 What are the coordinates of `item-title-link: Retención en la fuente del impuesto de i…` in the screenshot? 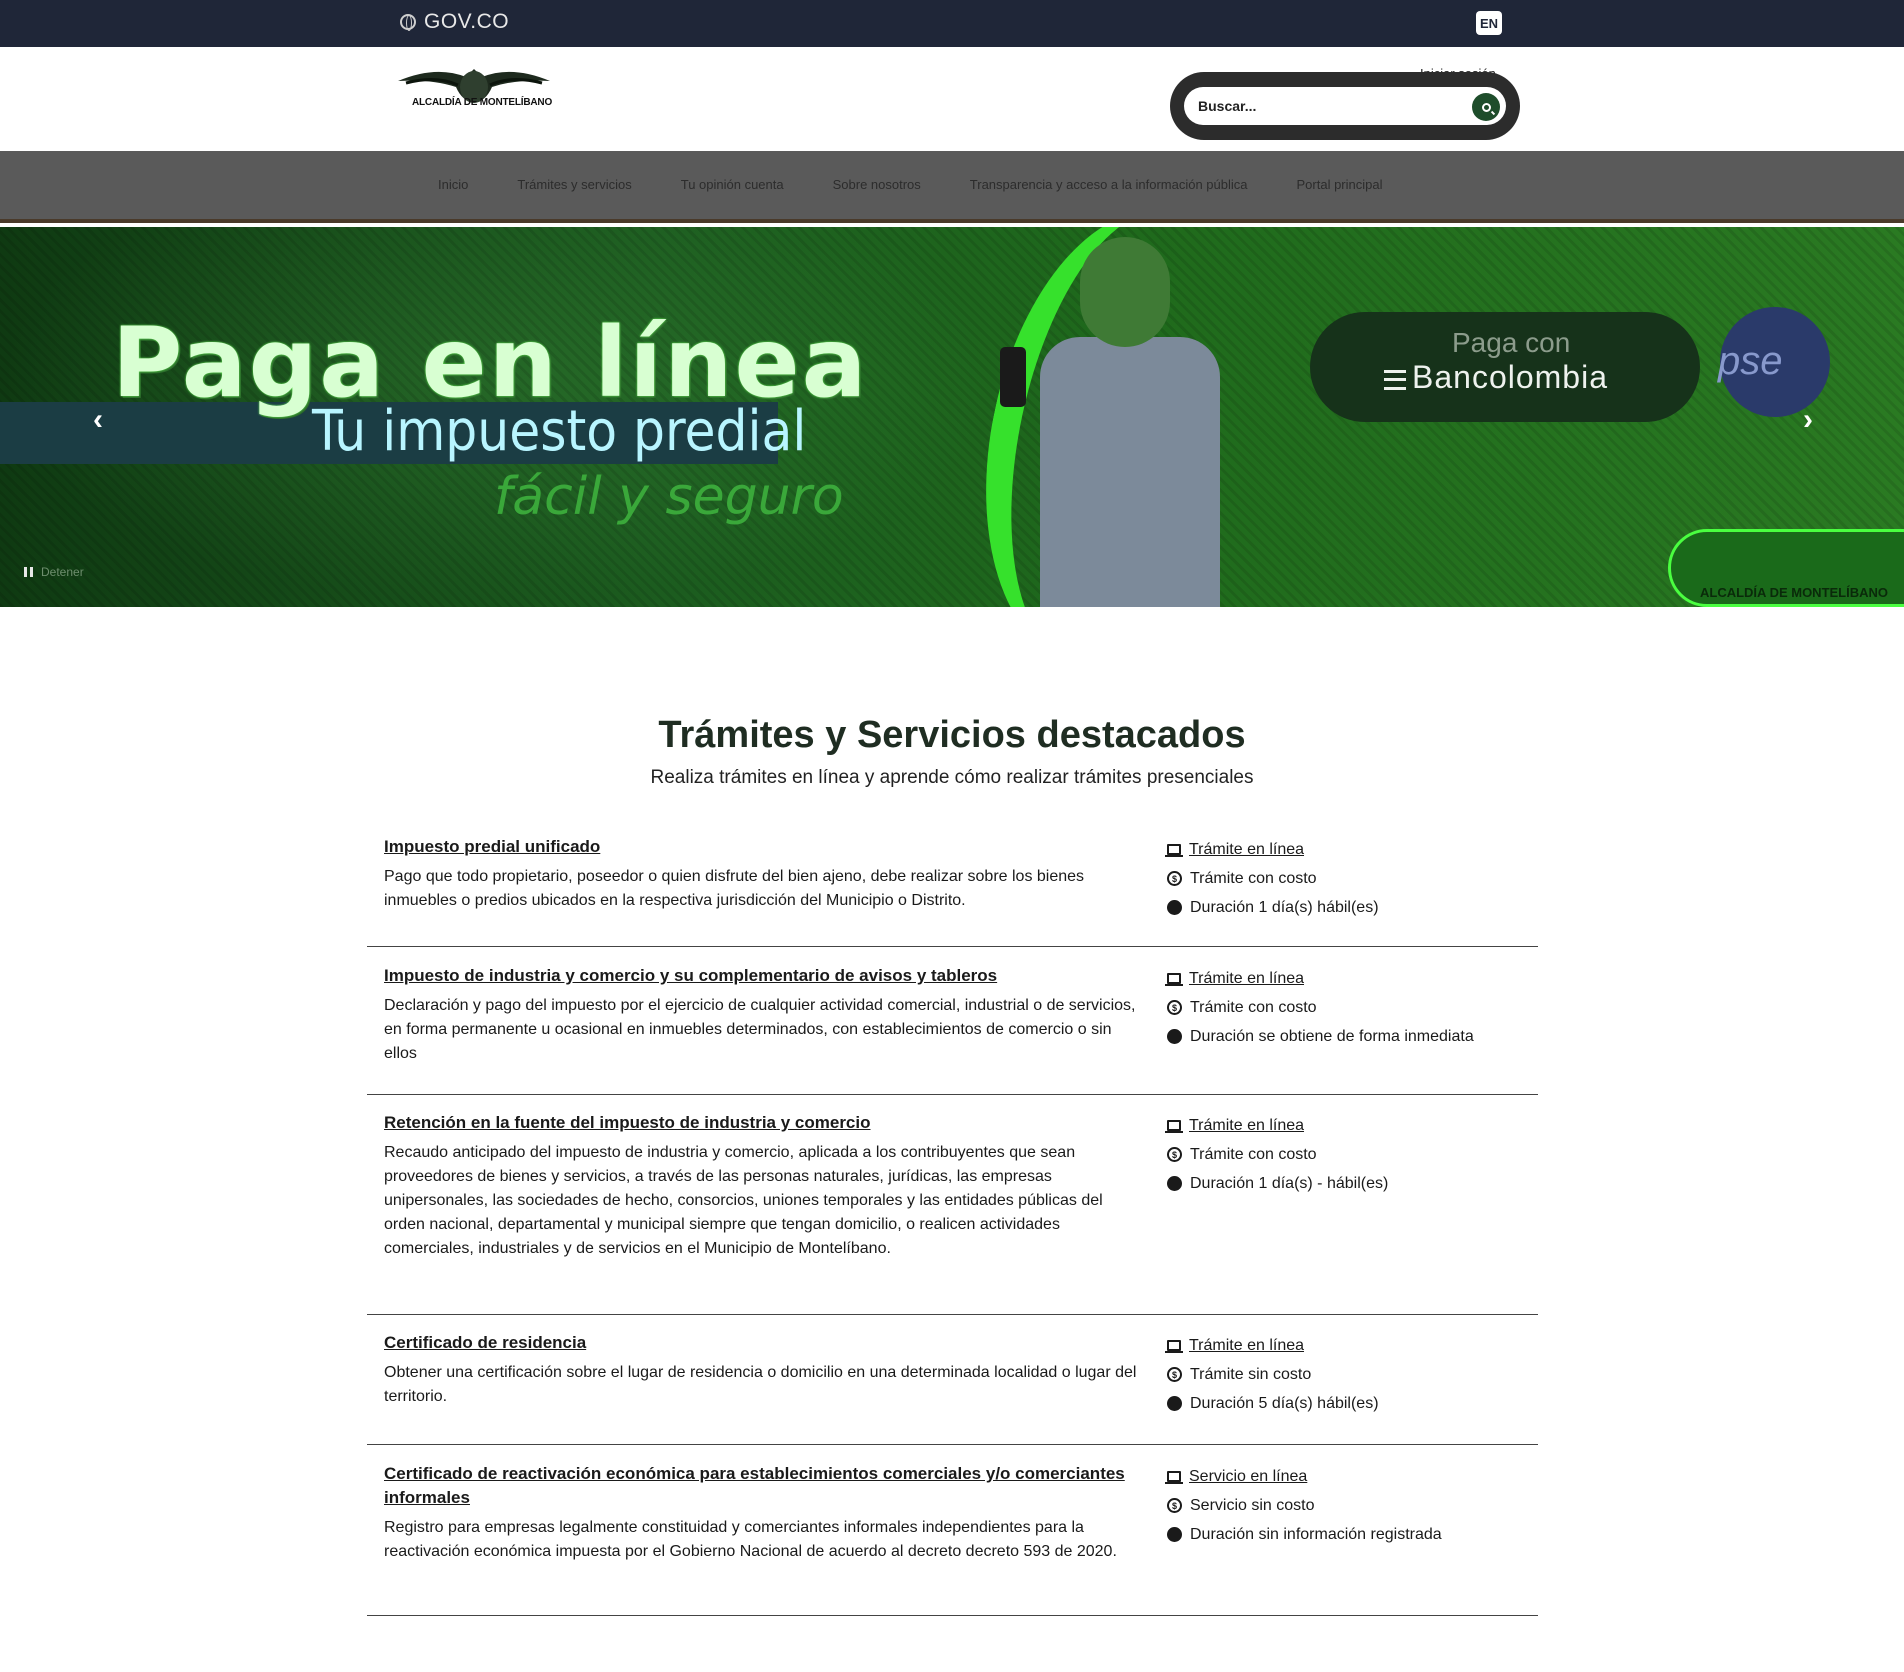 It's located at (764, 1123).